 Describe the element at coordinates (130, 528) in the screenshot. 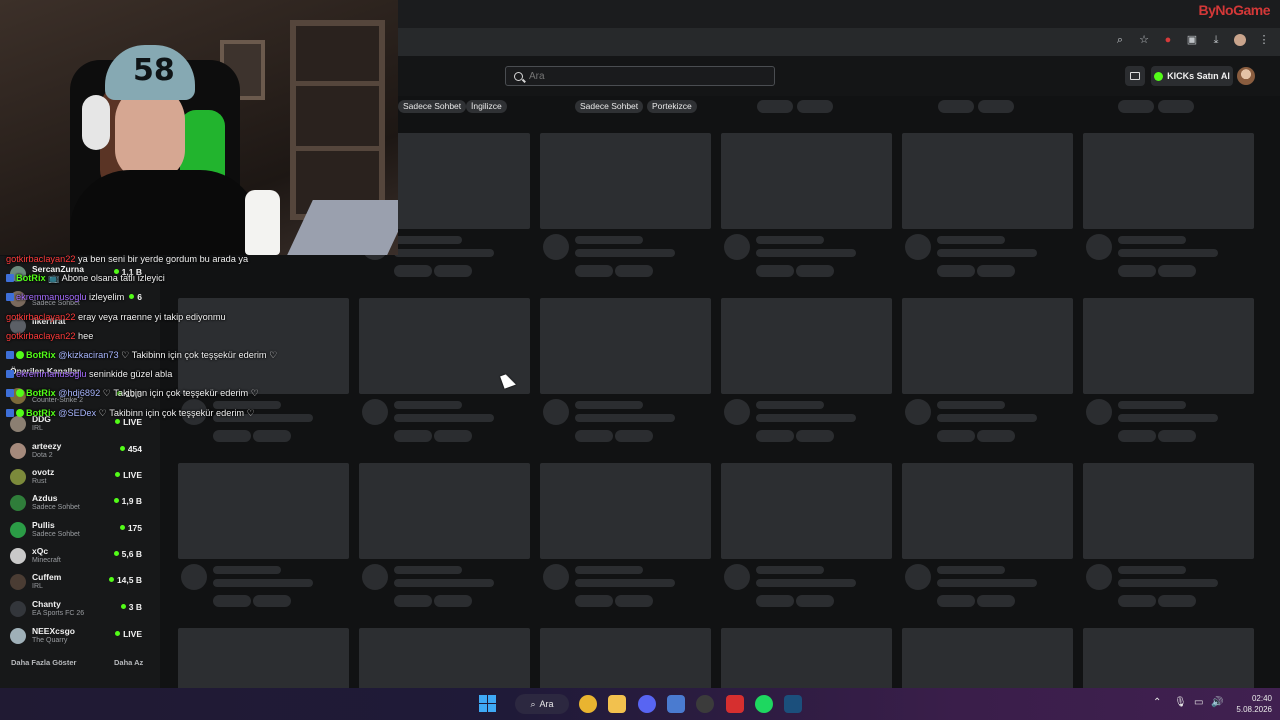

I see `viewer-count: 175` at that location.